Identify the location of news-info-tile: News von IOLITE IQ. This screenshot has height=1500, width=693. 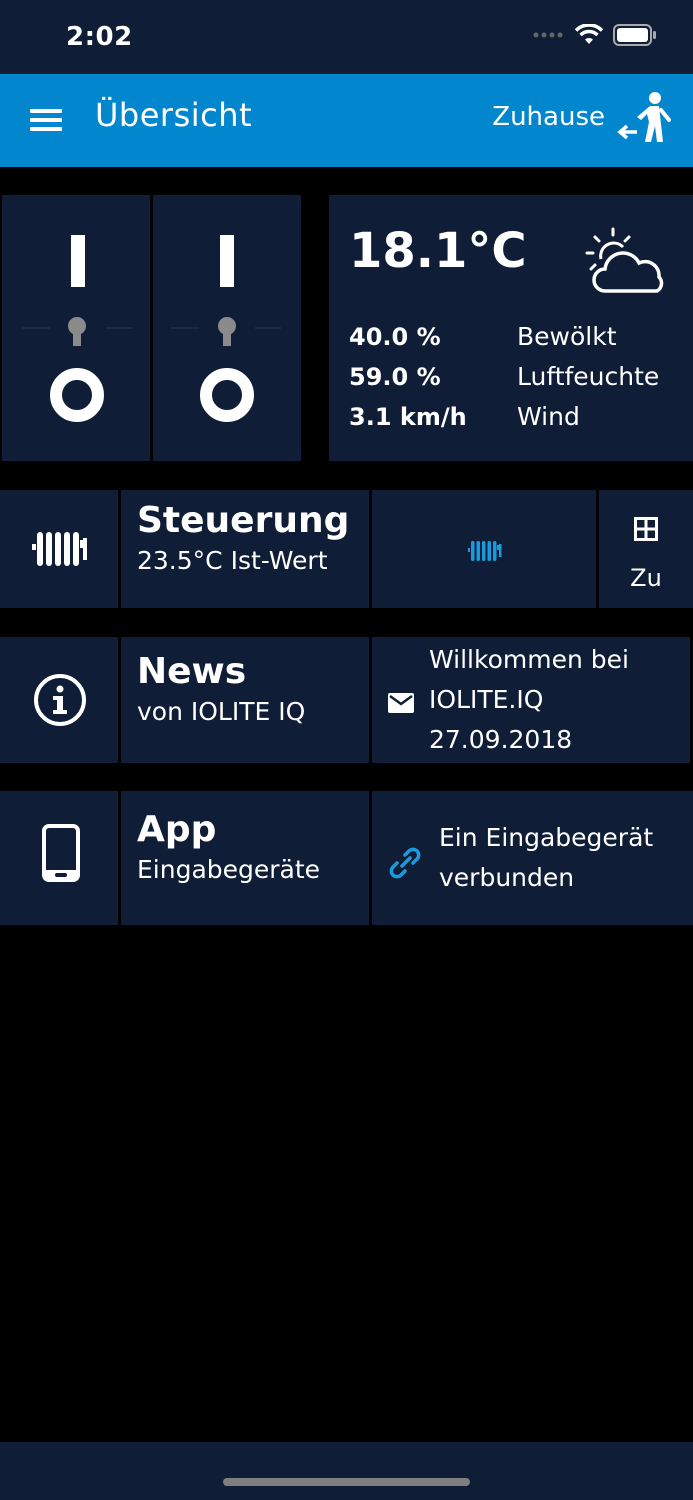
(245, 700).